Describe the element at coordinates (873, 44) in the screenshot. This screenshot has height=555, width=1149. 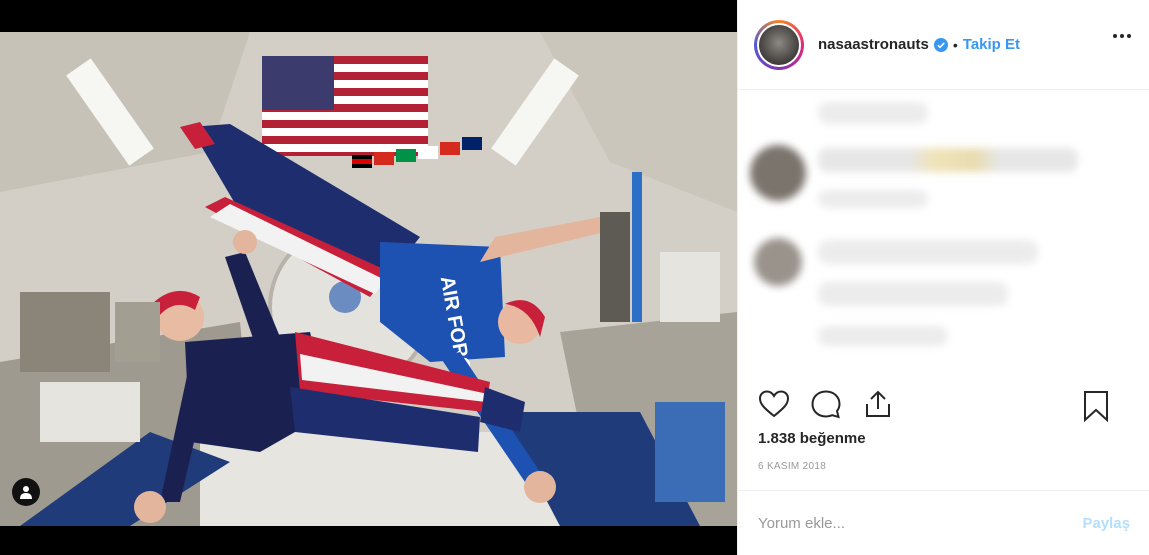
I see `username-link: nasaastronauts` at that location.